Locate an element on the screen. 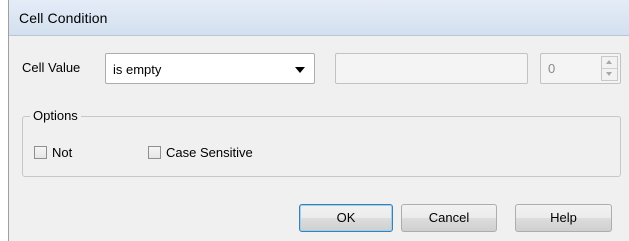 This screenshot has width=629, height=241. dialog-title: Cell Condition is located at coordinates (63, 18).